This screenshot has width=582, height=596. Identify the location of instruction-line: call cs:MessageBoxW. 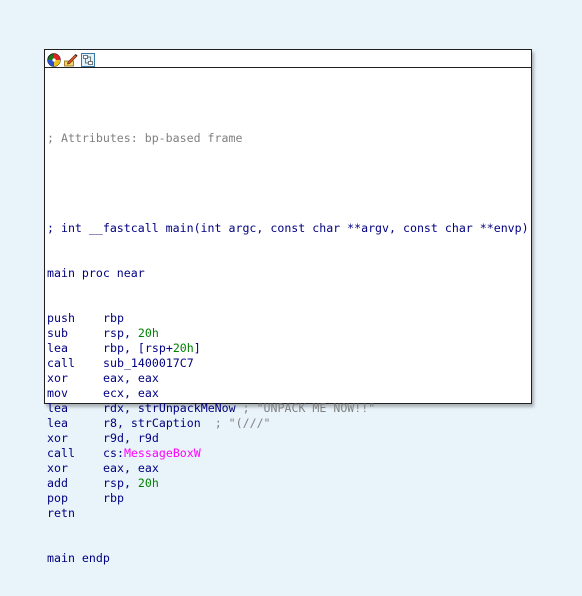
(288, 453).